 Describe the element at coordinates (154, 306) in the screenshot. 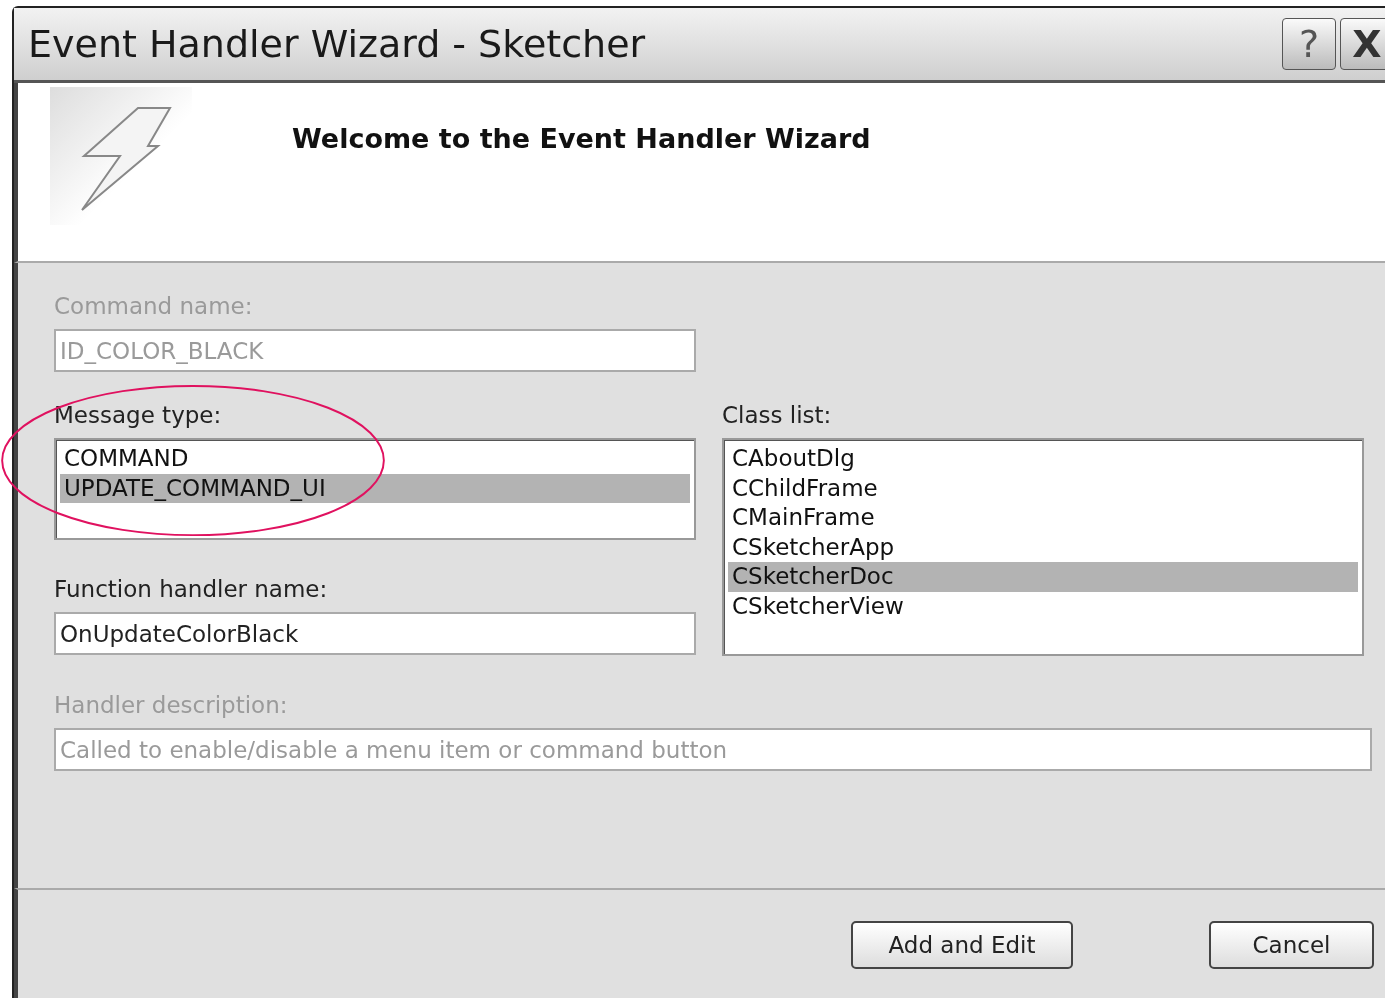

I see `field-label: Command name:` at that location.